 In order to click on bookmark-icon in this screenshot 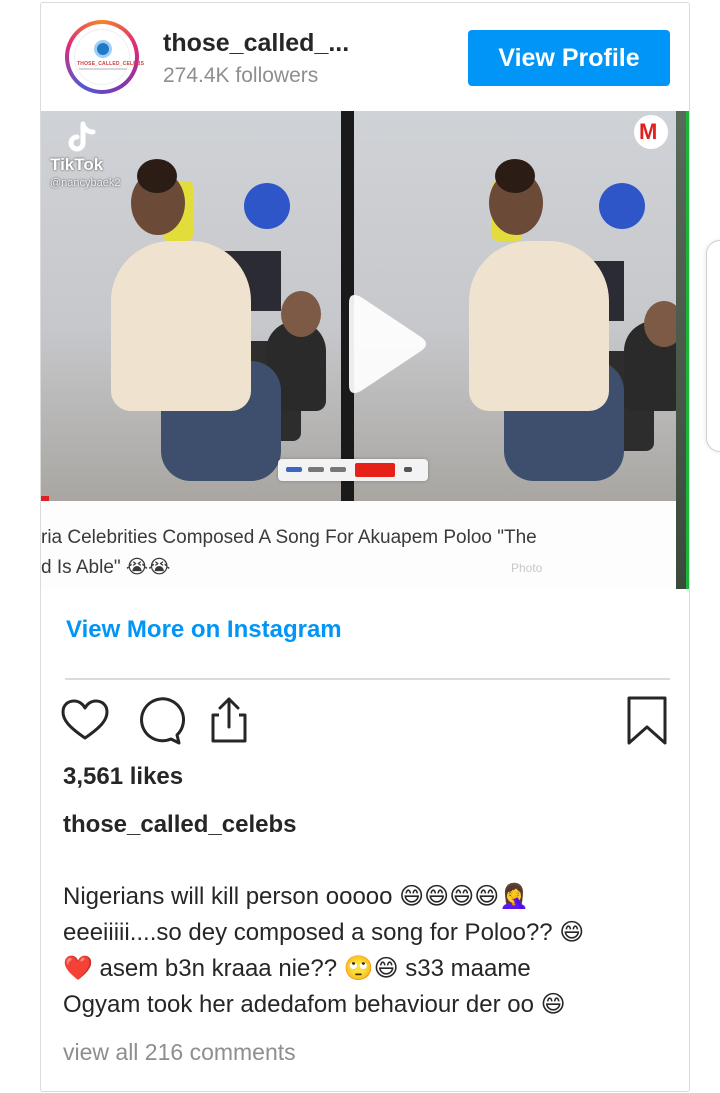, I will do `click(647, 720)`.